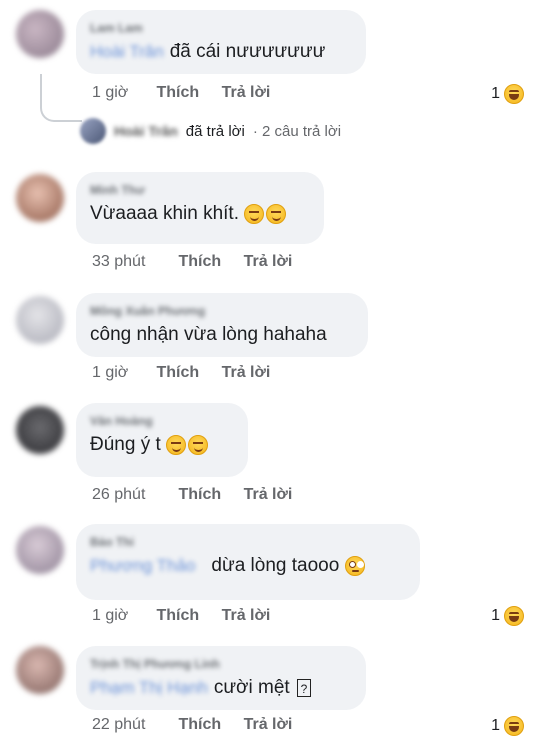 The height and width of the screenshot is (748, 540). What do you see at coordinates (133, 495) in the screenshot?
I see `comment-time: 26 phút` at bounding box center [133, 495].